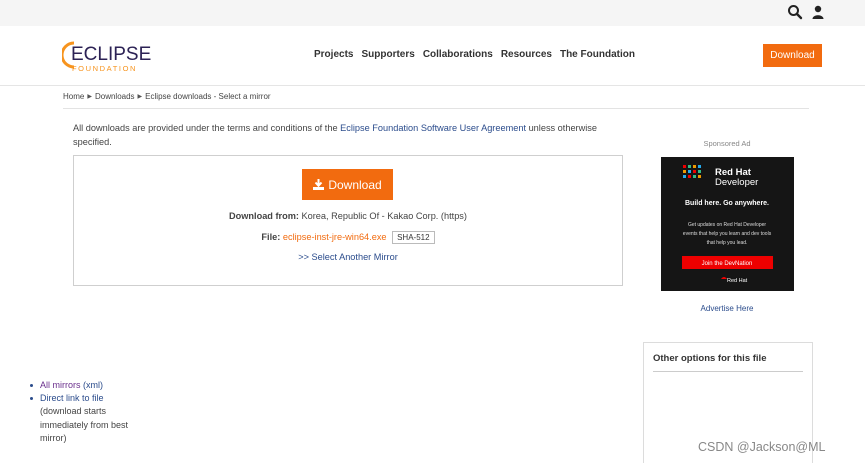 The height and width of the screenshot is (463, 865). I want to click on nav-supporters: Supporters, so click(387, 54).